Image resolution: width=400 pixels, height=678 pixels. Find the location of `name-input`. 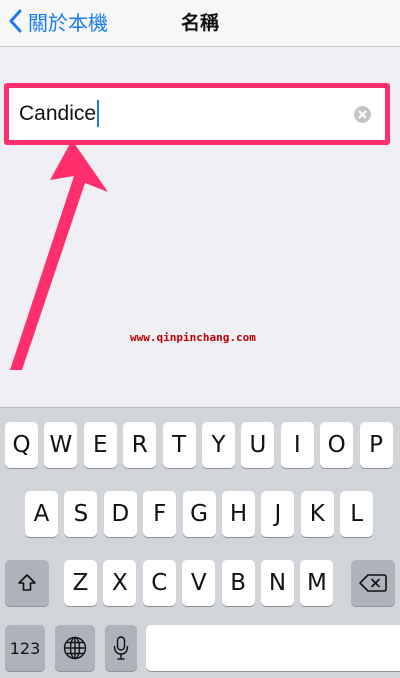

name-input is located at coordinates (169, 114).